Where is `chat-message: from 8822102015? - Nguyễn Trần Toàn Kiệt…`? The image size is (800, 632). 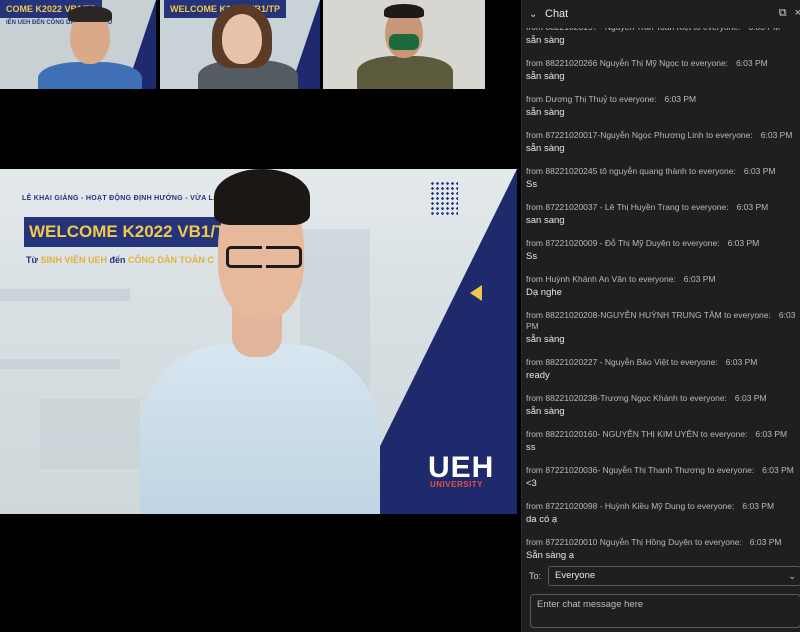 chat-message: from 8822102015? - Nguyễn Trần Toàn Kiệt… is located at coordinates (661, 37).